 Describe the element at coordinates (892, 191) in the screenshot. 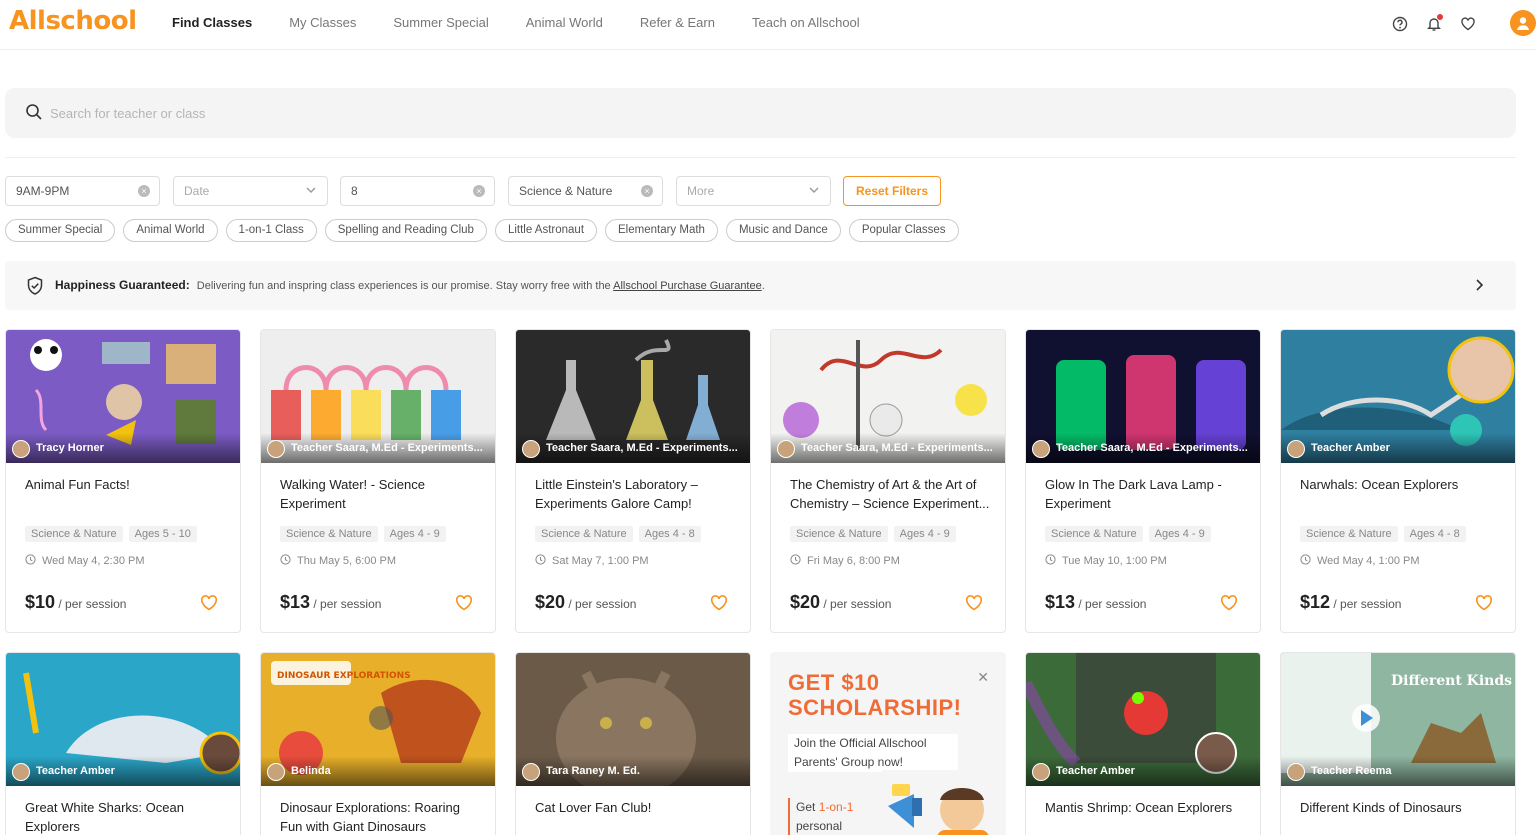

I see `reset-filters-button: Reset Filters` at that location.